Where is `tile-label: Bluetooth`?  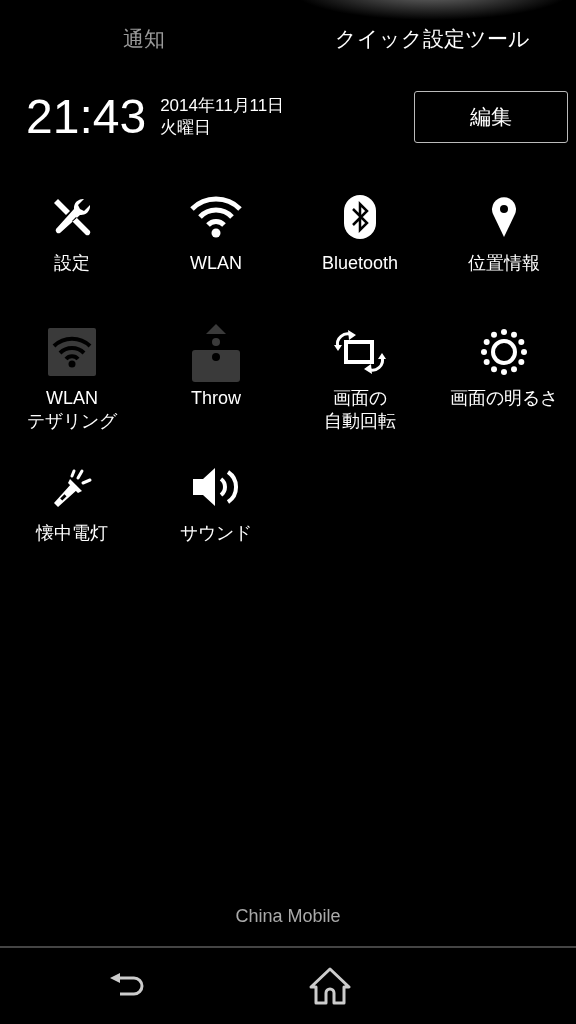 tile-label: Bluetooth is located at coordinates (360, 263).